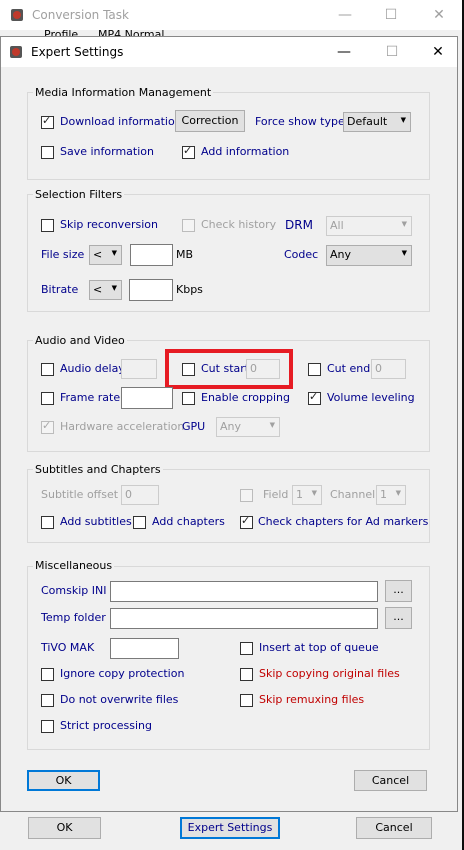 This screenshot has width=464, height=850. What do you see at coordinates (311, 699) in the screenshot?
I see `skip-remuxing-label: Skip remuxing files` at bounding box center [311, 699].